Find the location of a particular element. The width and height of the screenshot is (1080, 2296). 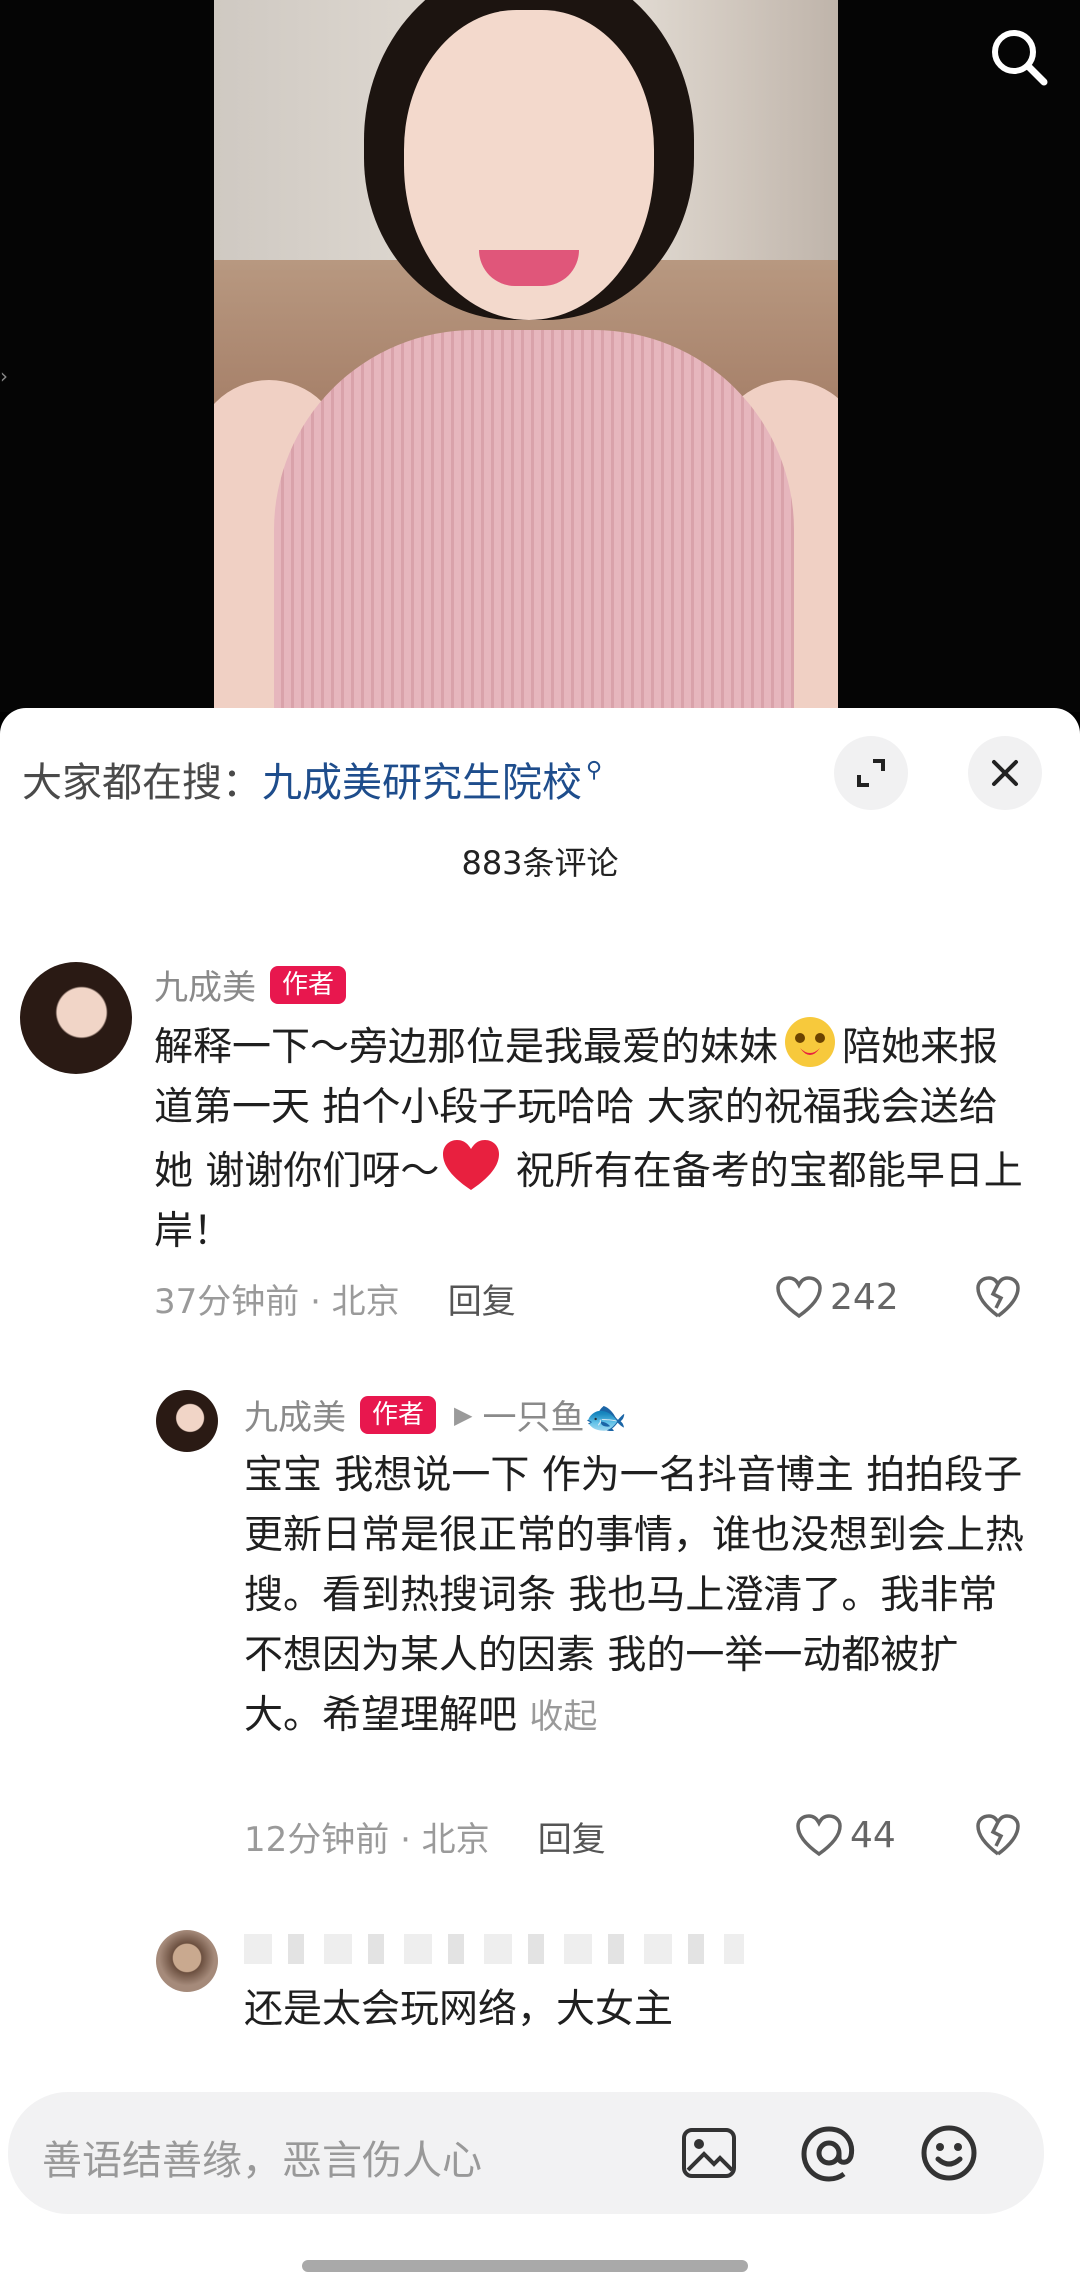

comment-text: 还是太会玩网络，大女主 is located at coordinates (639, 2010).